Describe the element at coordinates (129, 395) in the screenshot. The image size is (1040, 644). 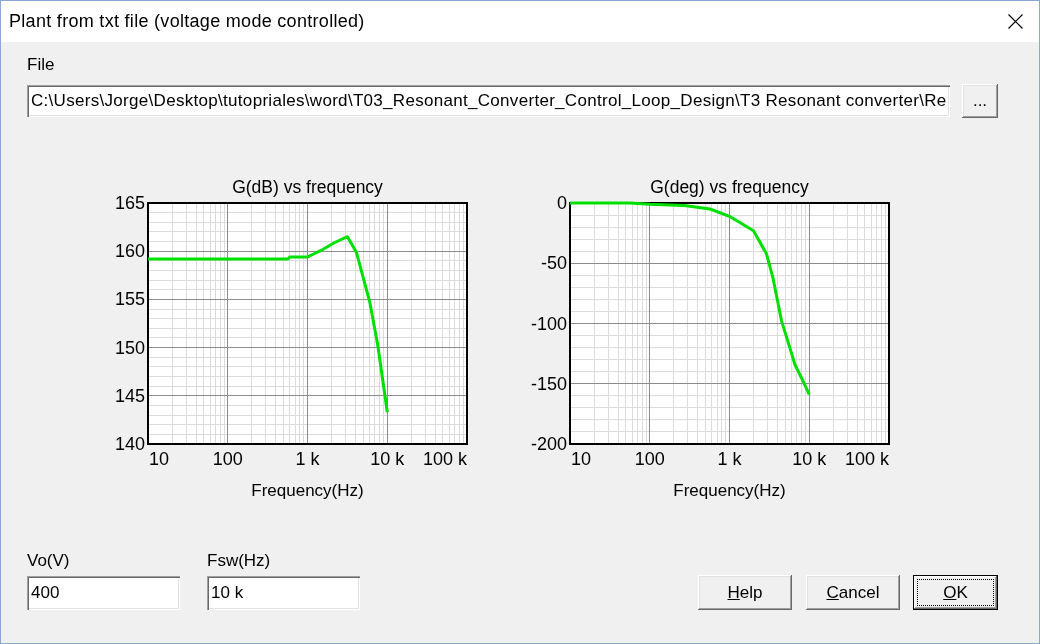
I see `axis-tick-label: 145` at that location.